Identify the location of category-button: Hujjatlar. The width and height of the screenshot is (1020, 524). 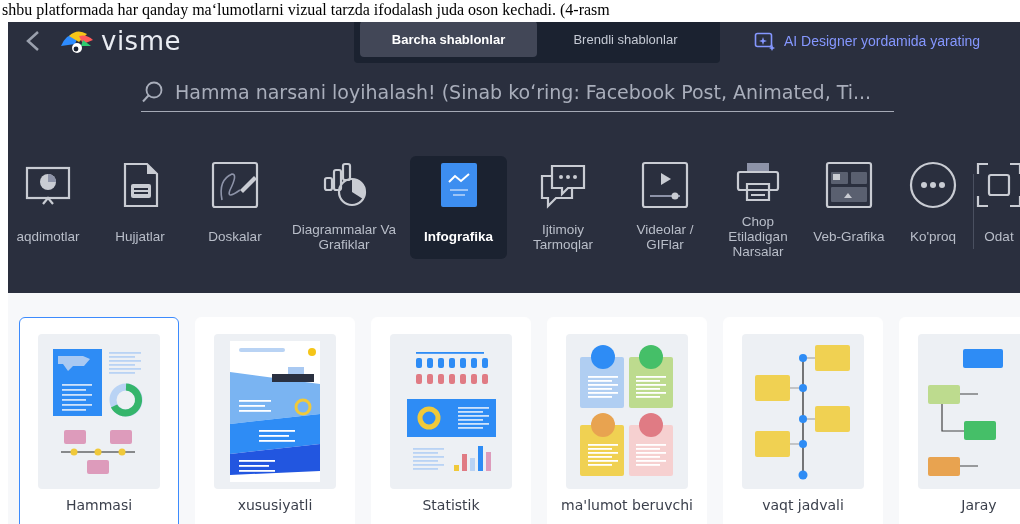
(140, 207).